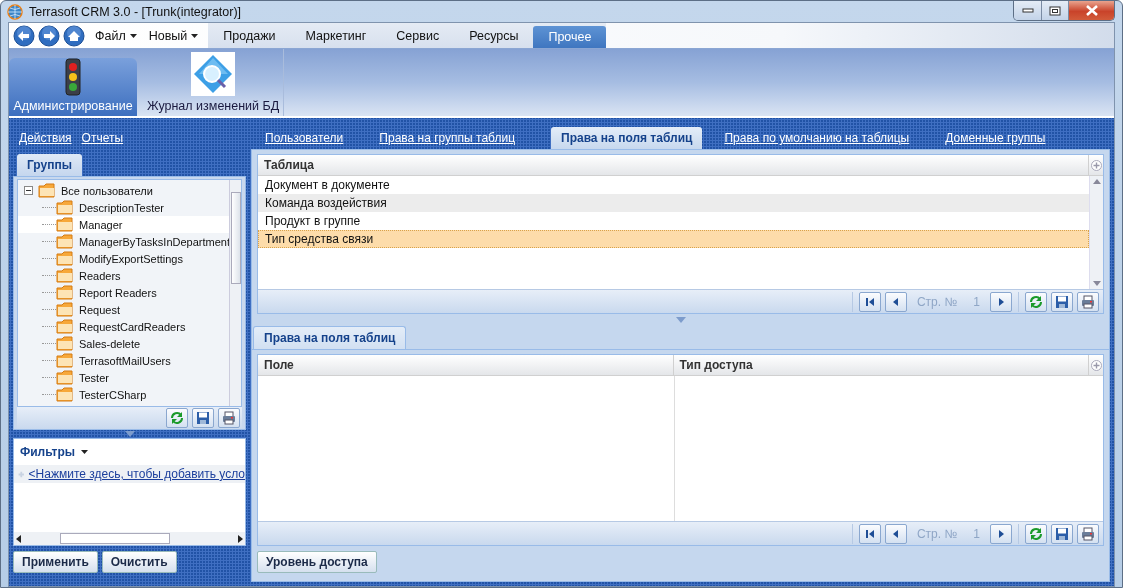 Image resolution: width=1123 pixels, height=588 pixels. Describe the element at coordinates (313, 138) in the screenshot. I see `section-tab: Пользователи` at that location.